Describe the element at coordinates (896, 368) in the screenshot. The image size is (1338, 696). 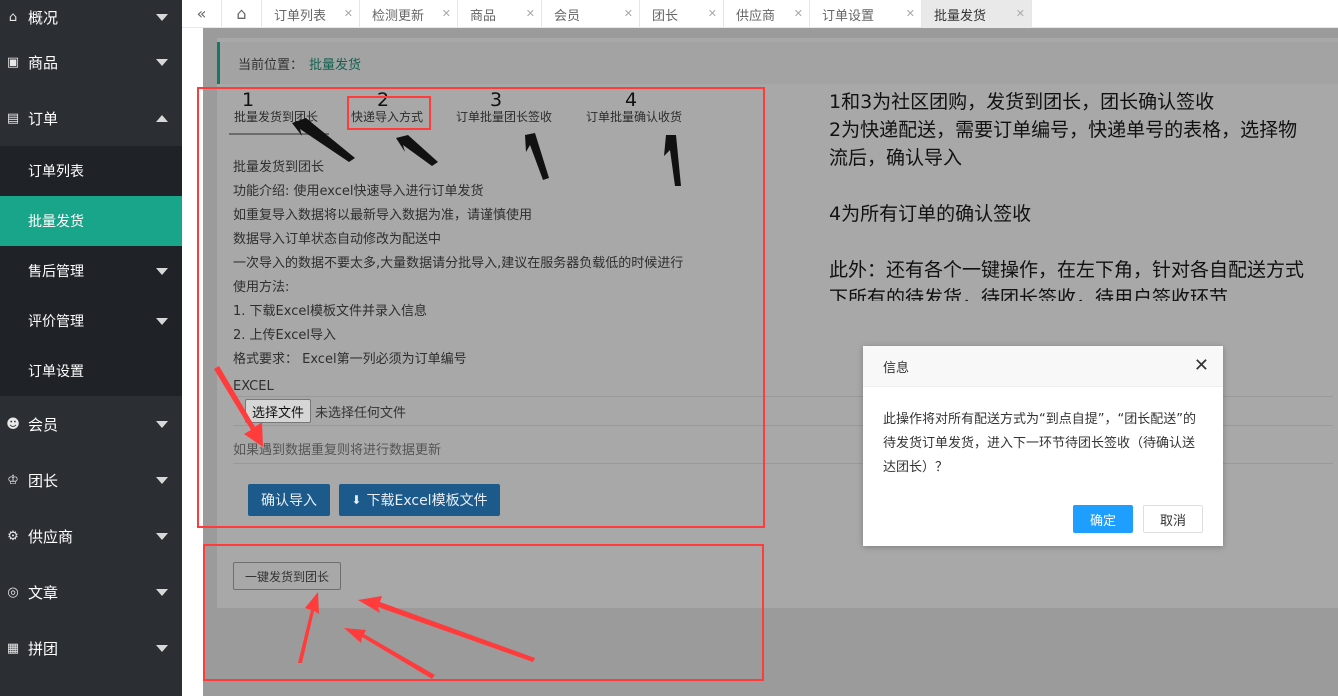
I see `dialog-title: 信息` at that location.